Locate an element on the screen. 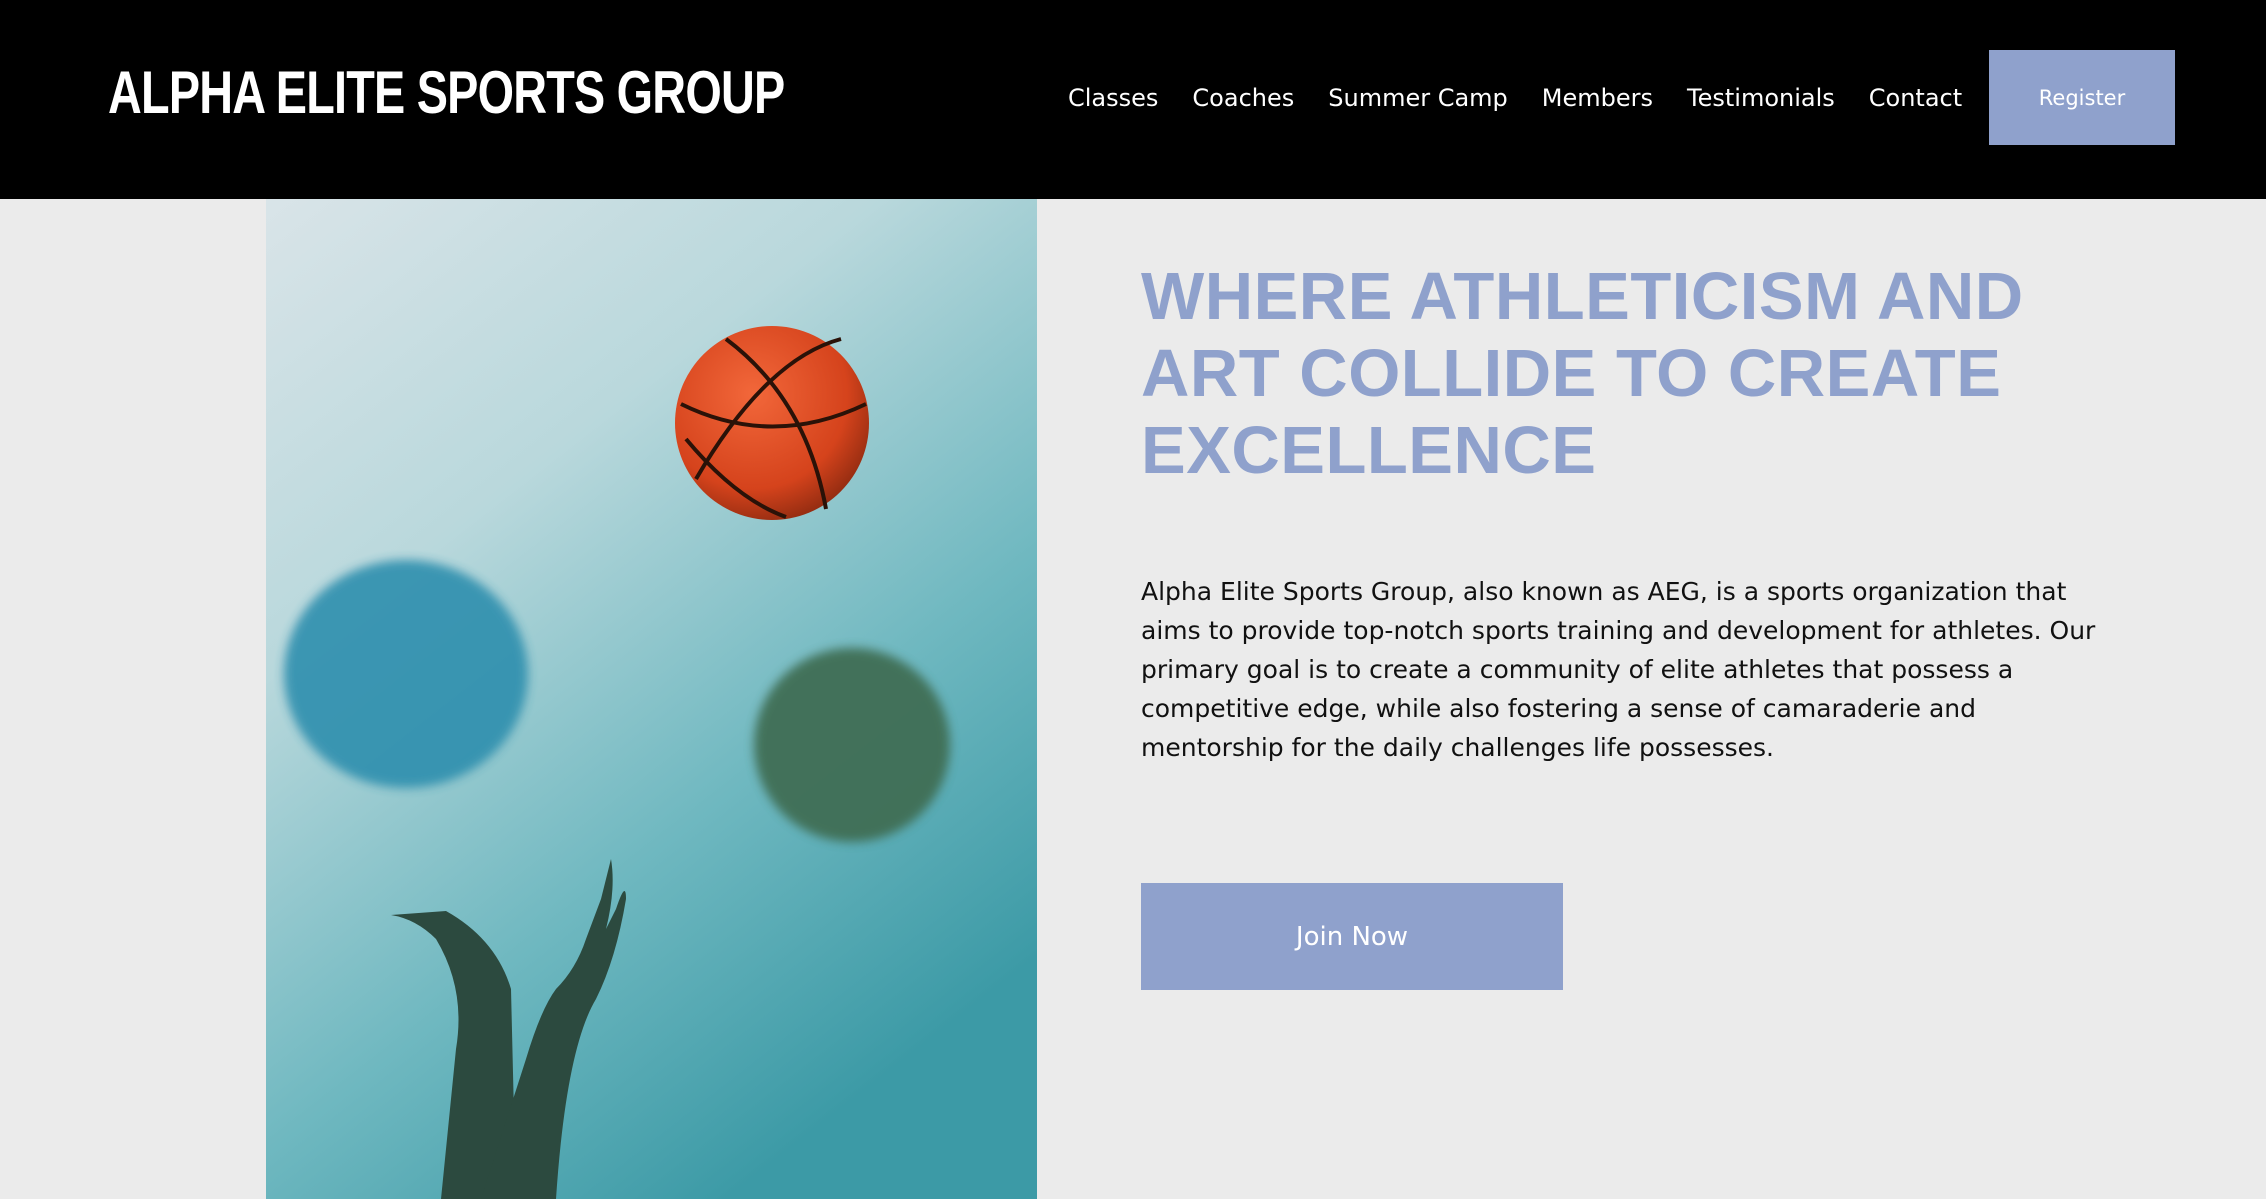  register-button: Register is located at coordinates (2082, 97).